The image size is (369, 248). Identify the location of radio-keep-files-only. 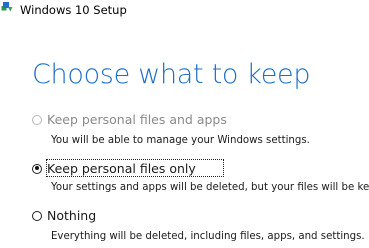
(37, 168).